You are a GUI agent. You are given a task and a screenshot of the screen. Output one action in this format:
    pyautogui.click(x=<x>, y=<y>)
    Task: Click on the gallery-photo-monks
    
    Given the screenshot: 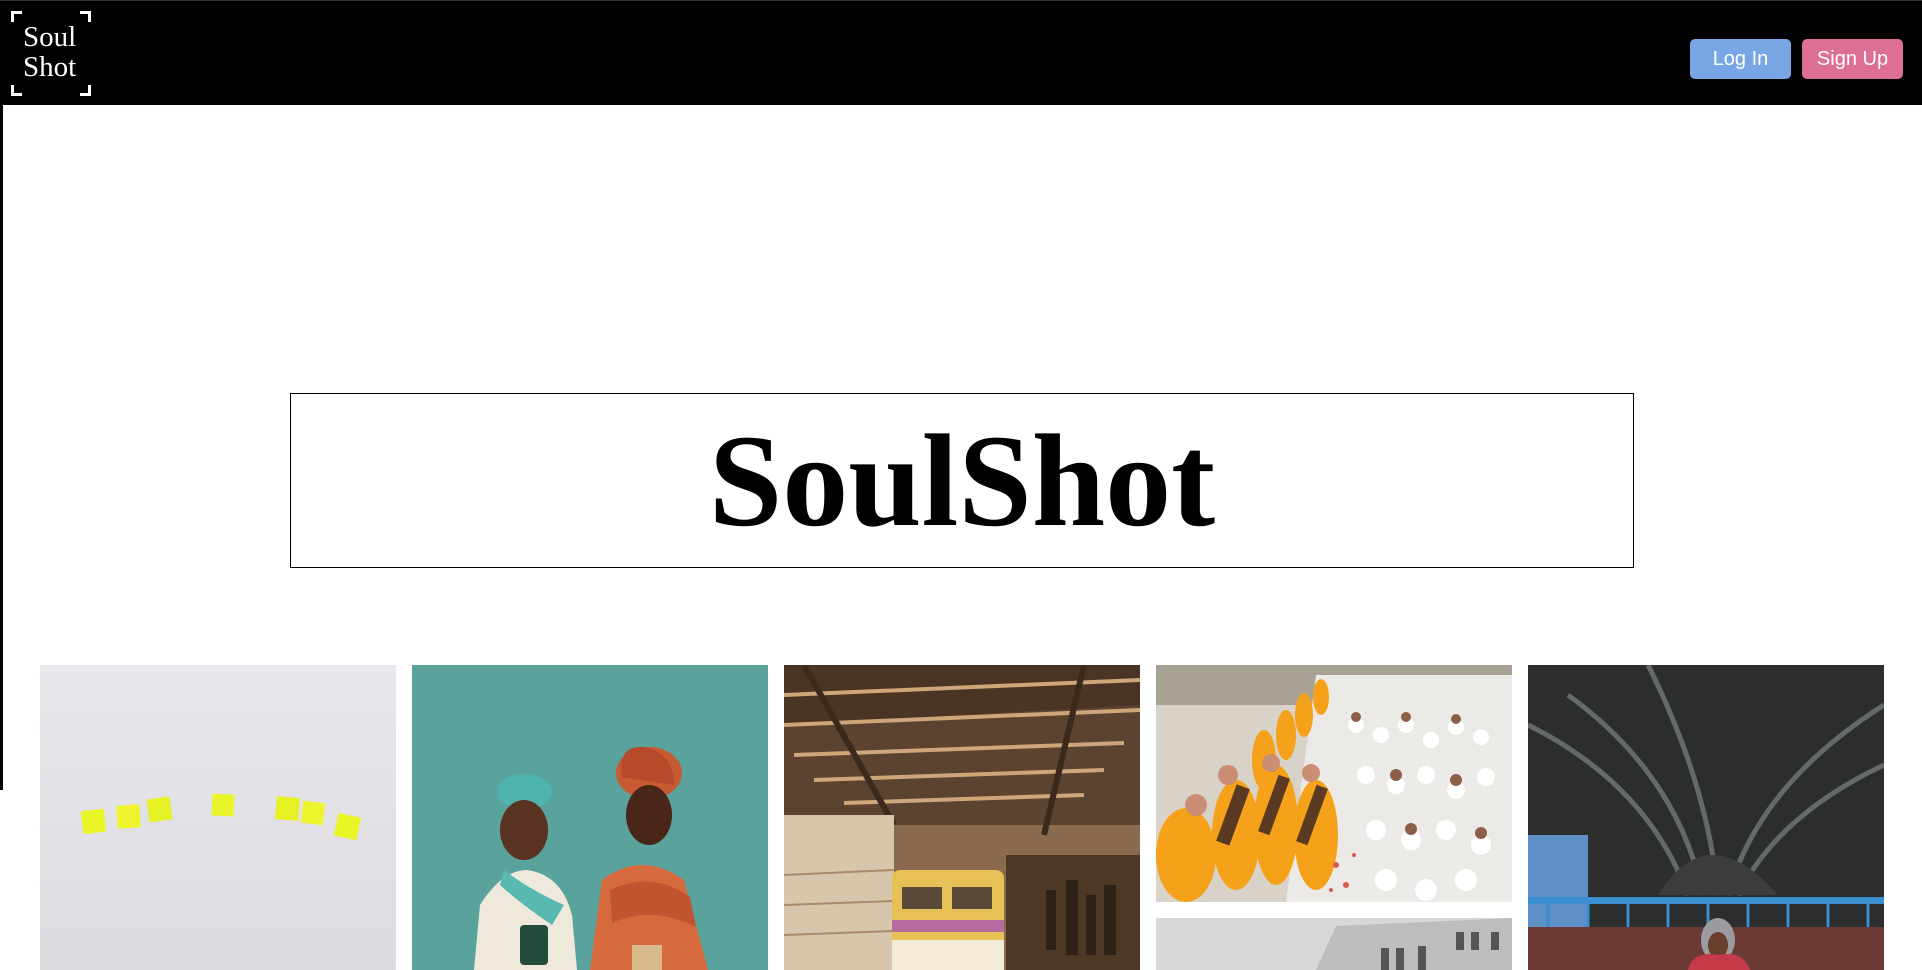 What is the action you would take?
    pyautogui.click(x=1334, y=783)
    